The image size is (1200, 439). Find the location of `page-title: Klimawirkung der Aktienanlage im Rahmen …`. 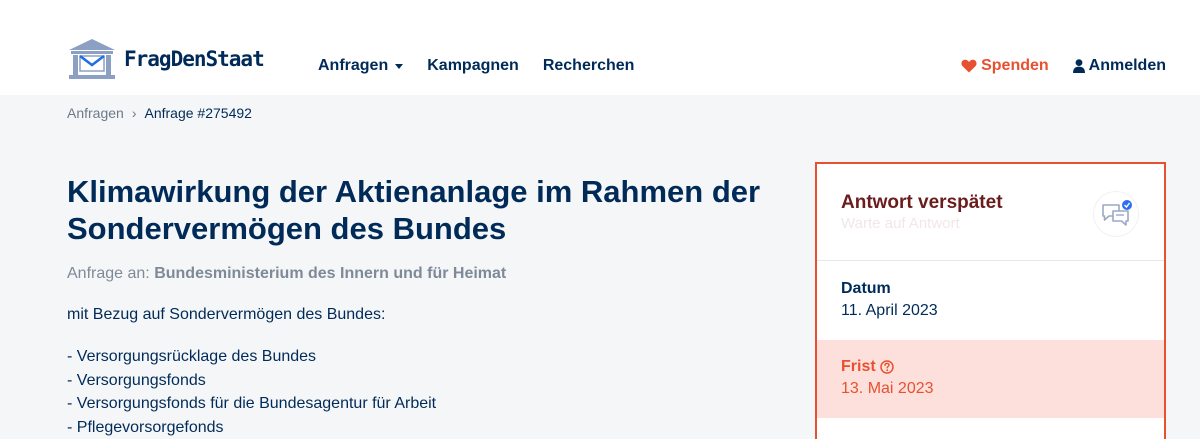

page-title: Klimawirkung der Aktienanlage im Rahmen … is located at coordinates (414, 210).